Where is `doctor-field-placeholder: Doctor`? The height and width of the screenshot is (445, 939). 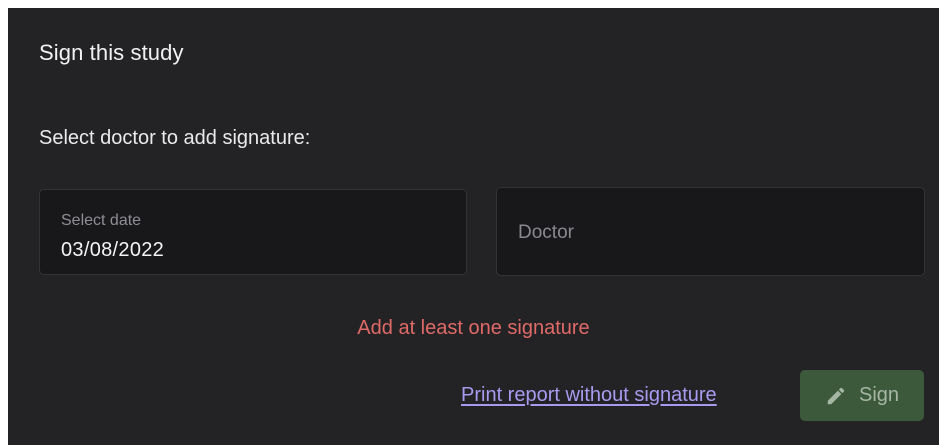 doctor-field-placeholder: Doctor is located at coordinates (546, 232).